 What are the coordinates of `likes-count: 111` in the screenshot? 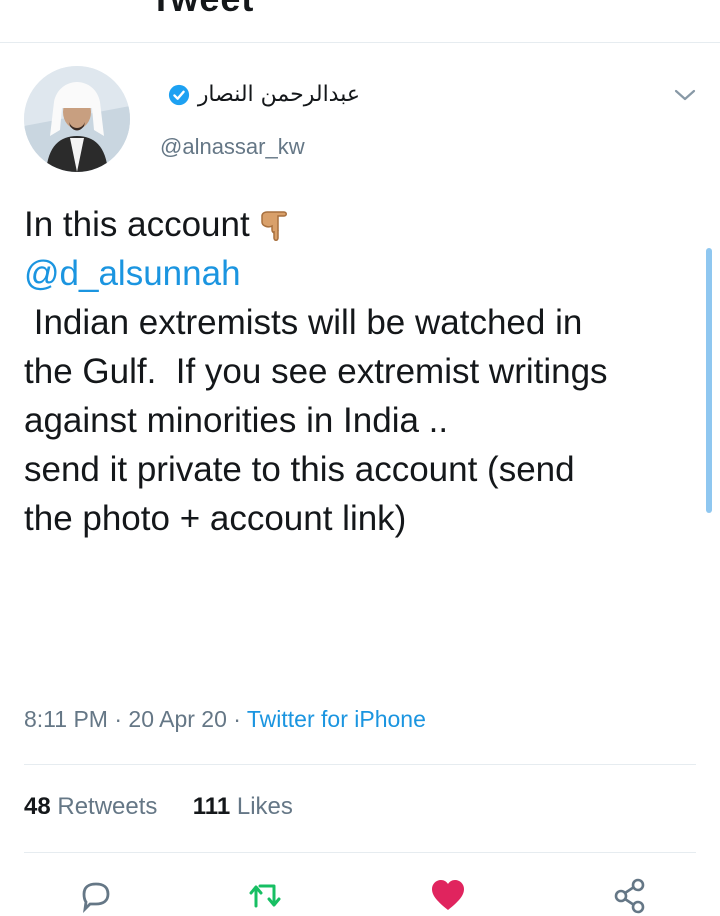 It's located at (211, 806).